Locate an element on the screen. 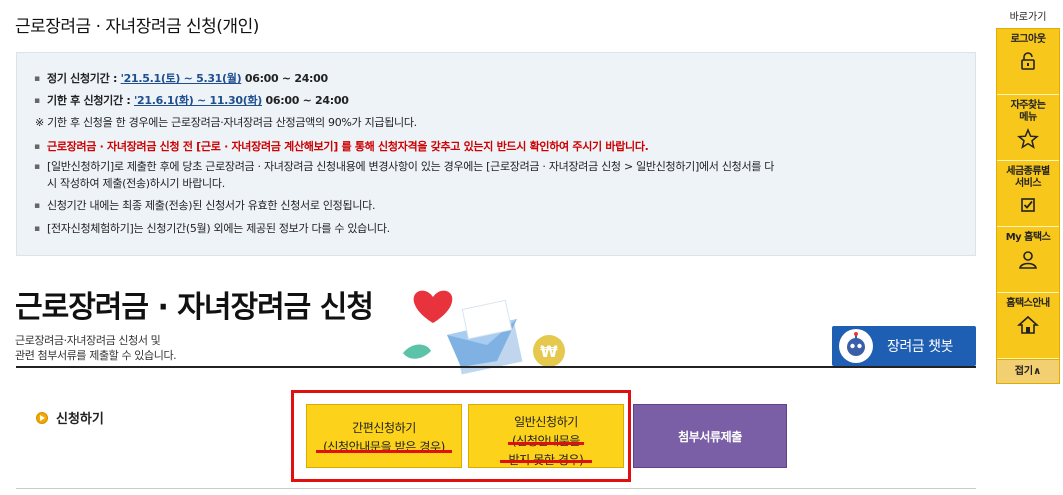  regular-dates-link: '21.5.1(토) ~ 5.31(월) is located at coordinates (181, 78).